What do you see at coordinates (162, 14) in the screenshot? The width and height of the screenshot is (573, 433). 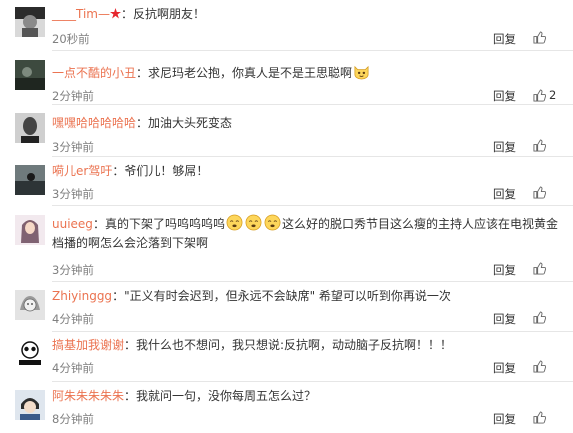 I see `comment-text: ：反抗啊朋友！` at bounding box center [162, 14].